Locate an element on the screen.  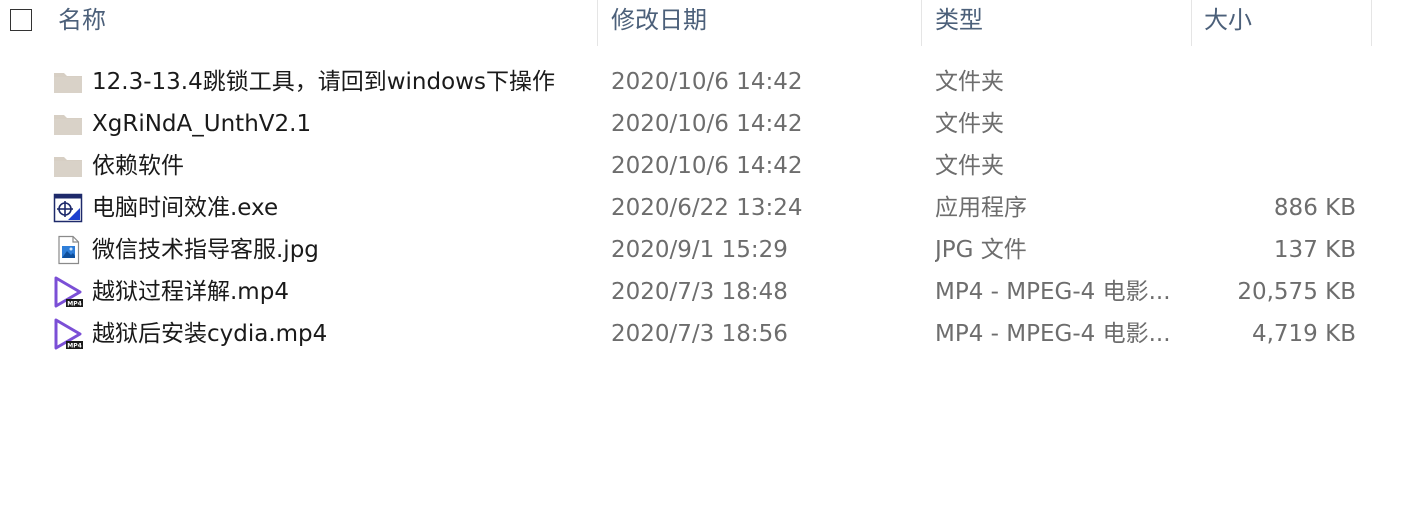
file-row: 电脑时间效准.exe 2020/6/22 13:24 应用程序 886 KB is located at coordinates (703, 208).